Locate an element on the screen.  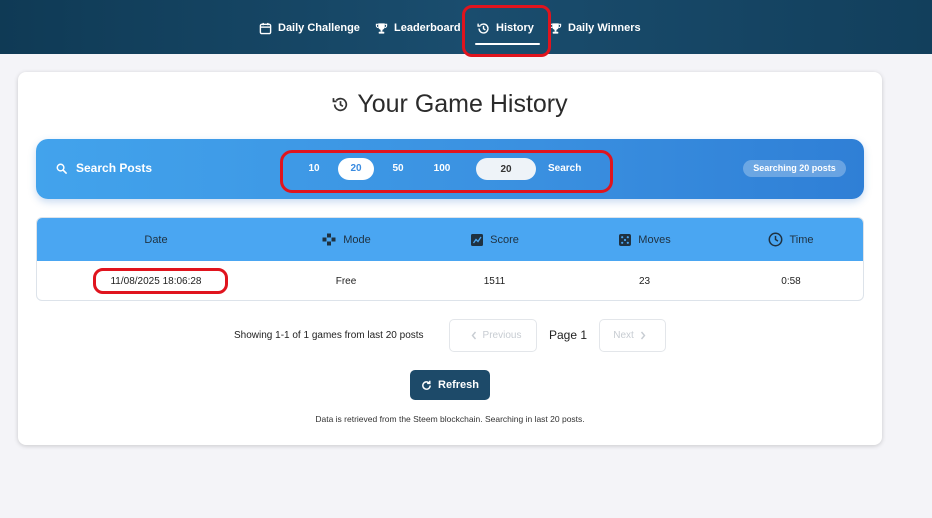
column-header-date: Date is located at coordinates (156, 239).